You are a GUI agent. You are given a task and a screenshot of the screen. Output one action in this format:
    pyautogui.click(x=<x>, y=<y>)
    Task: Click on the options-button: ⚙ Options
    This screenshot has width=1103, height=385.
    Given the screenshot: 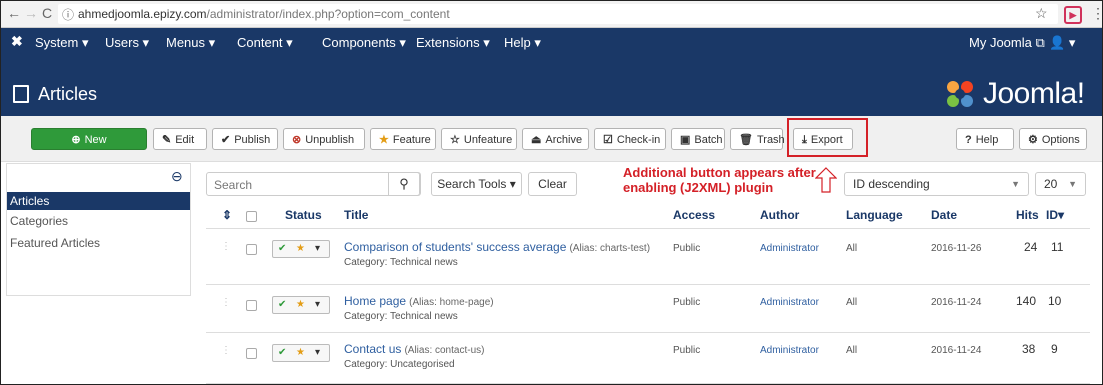 What is the action you would take?
    pyautogui.click(x=1053, y=139)
    